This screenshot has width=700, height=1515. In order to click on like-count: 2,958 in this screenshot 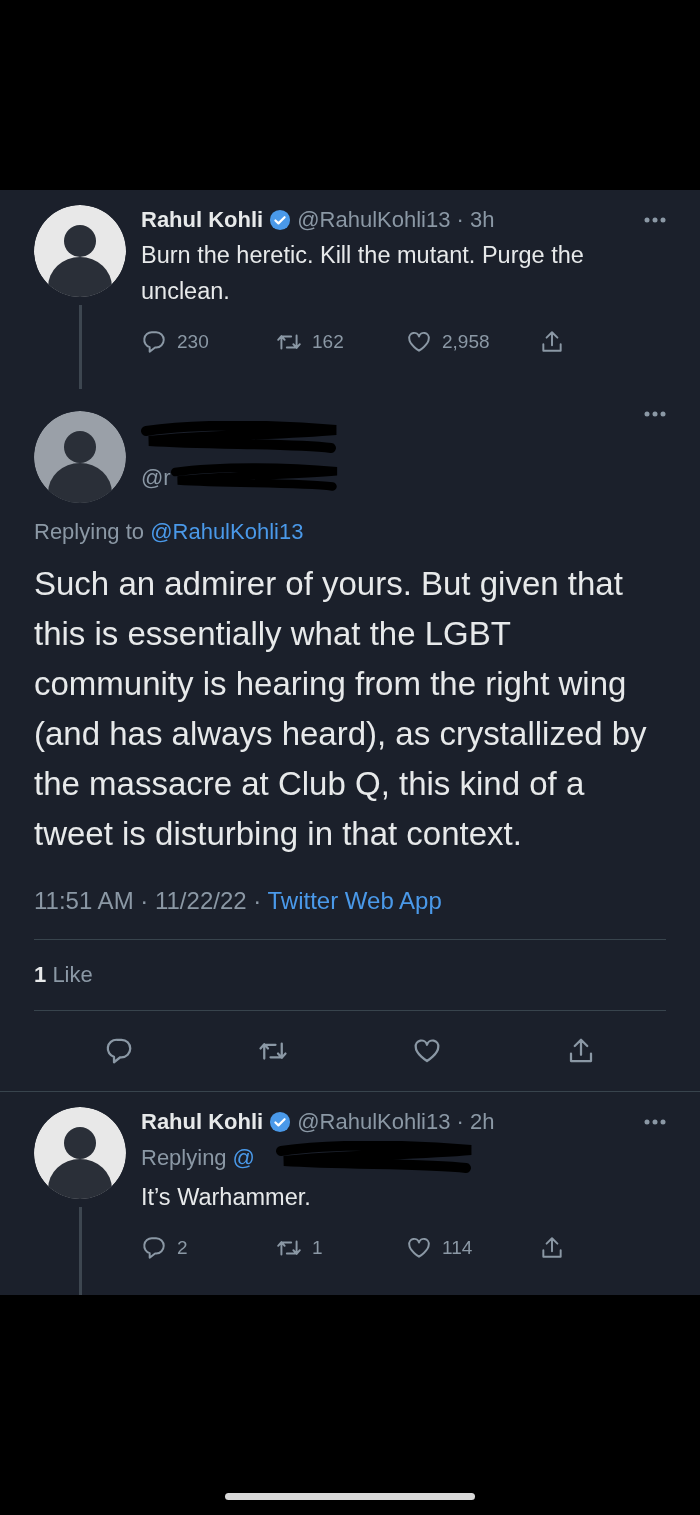, I will do `click(466, 342)`.